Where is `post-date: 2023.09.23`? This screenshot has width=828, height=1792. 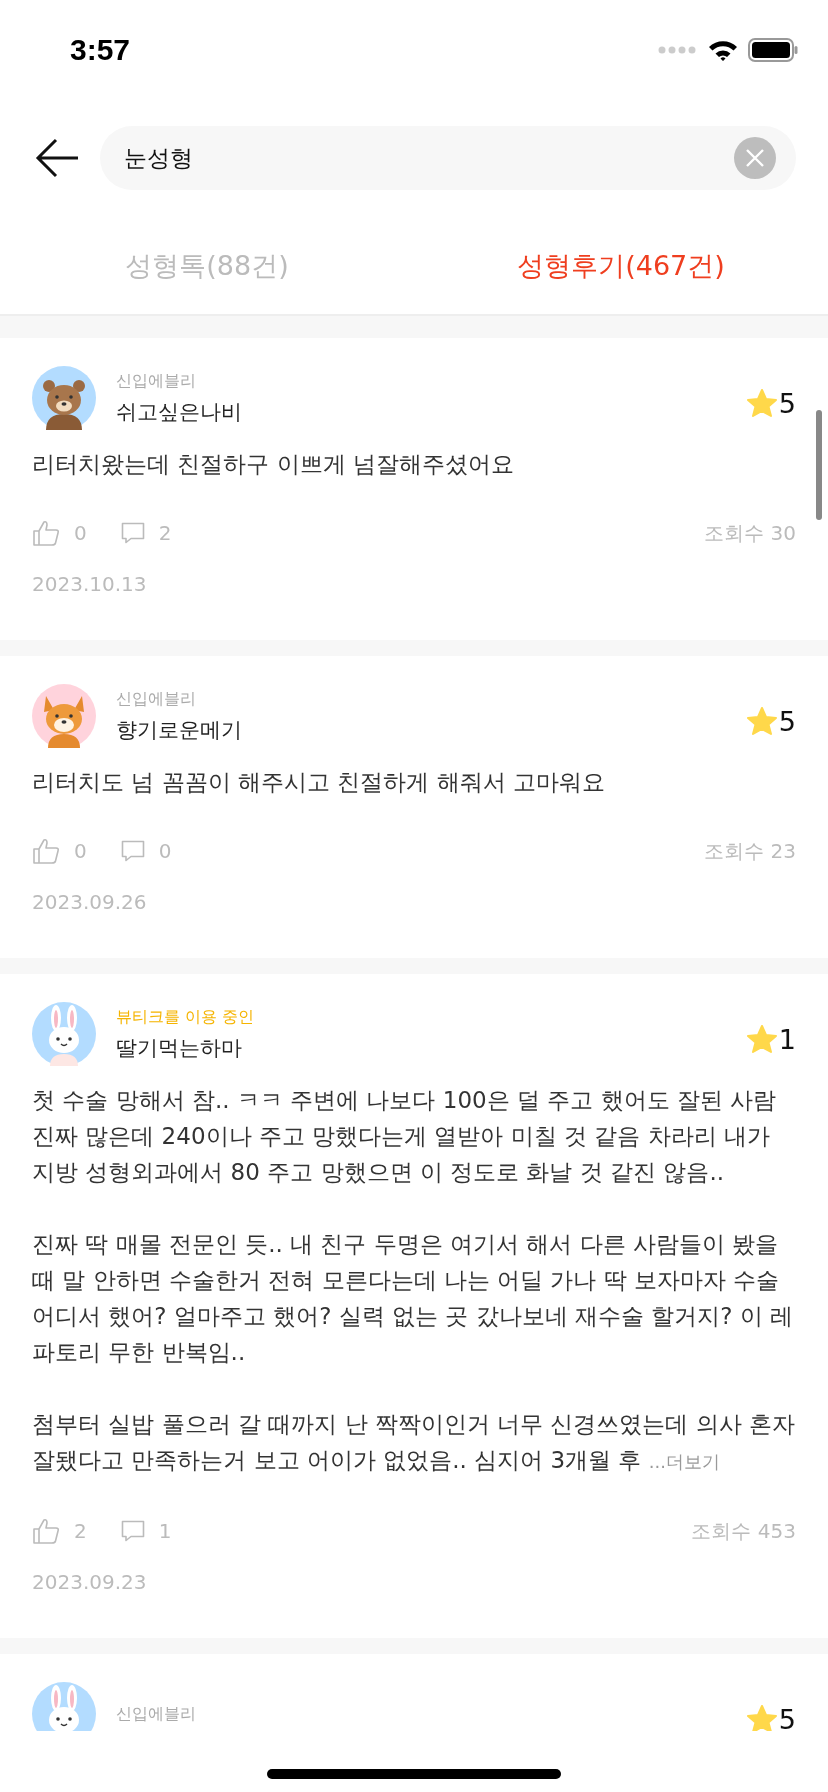 post-date: 2023.09.23 is located at coordinates (90, 1582).